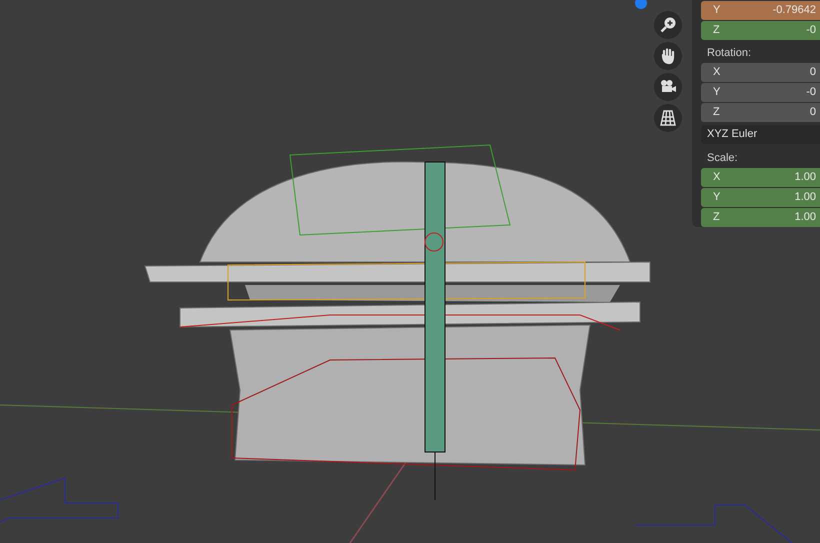 This screenshot has height=543, width=820. I want to click on rotation-mode-dropdown: XYZ Euler, so click(760, 134).